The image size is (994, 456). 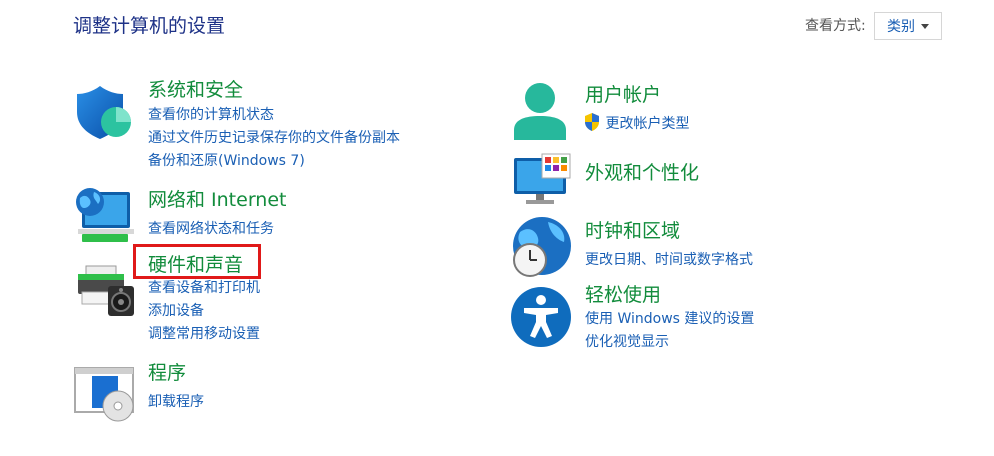 What do you see at coordinates (204, 288) in the screenshot?
I see `link-devices-printers: 查看设备和打印机` at bounding box center [204, 288].